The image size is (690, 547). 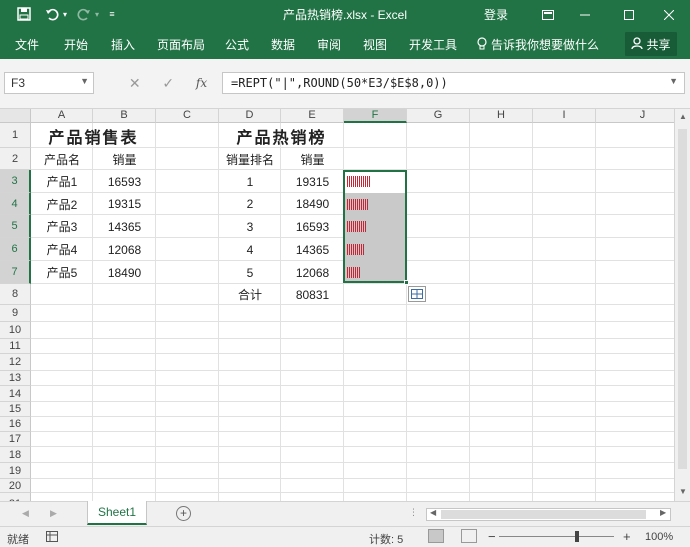 I want to click on tab-page-layout: 页面布局, so click(x=181, y=44).